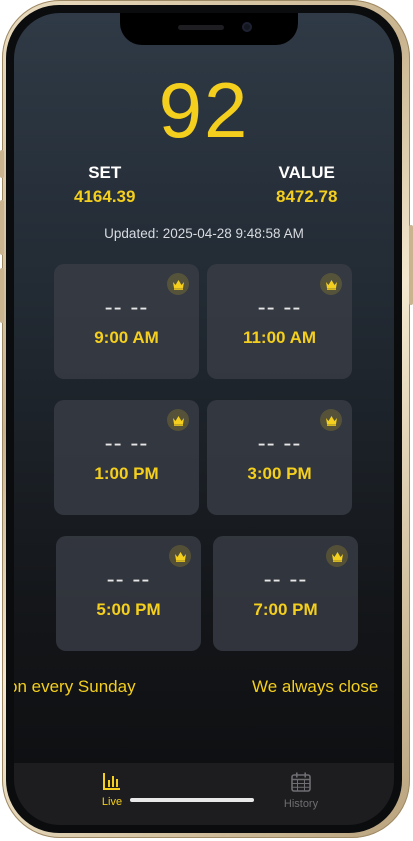  Describe the element at coordinates (104, 185) in the screenshot. I see `set-stat: SET 4164.39` at that location.